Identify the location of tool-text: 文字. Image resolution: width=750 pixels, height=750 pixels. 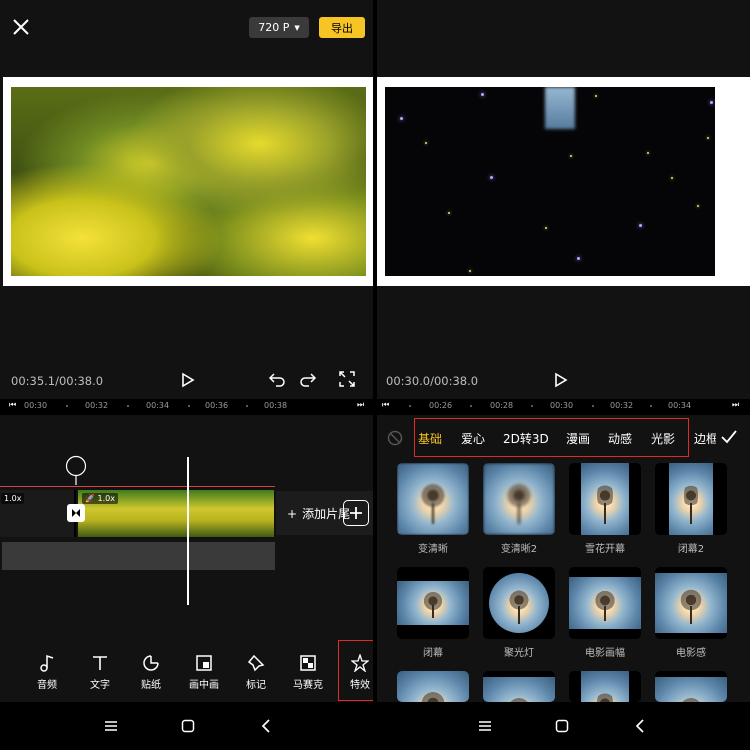
(100, 672).